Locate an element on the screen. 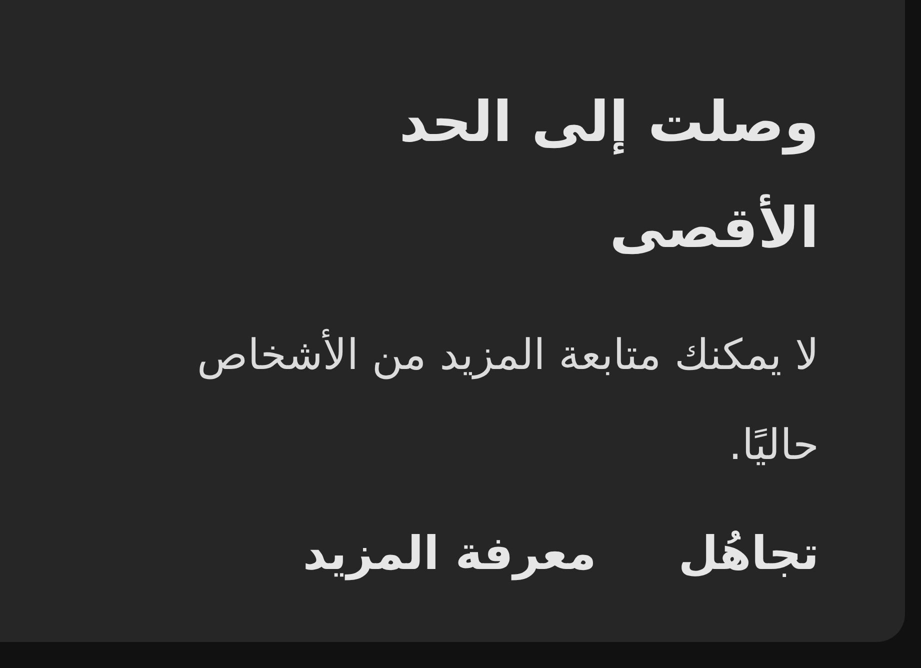 The width and height of the screenshot is (921, 668). dialog-button: معرفة المزيد is located at coordinates (449, 554).